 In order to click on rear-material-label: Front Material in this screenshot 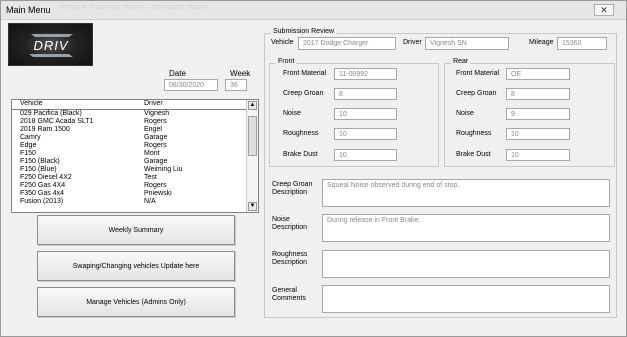, I will do `click(478, 73)`.